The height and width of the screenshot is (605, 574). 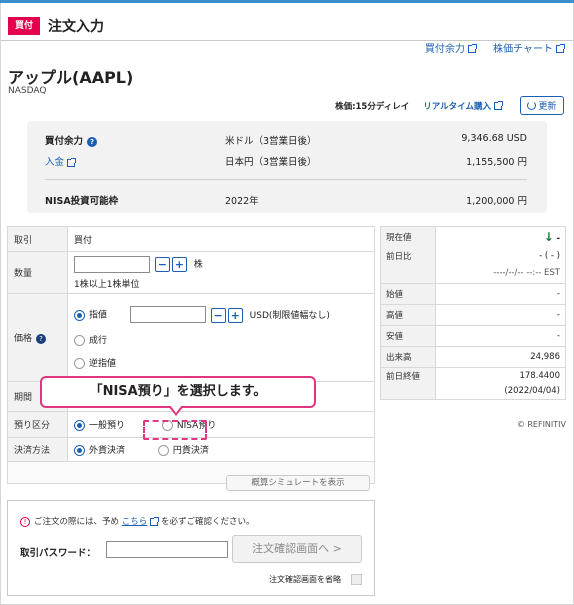 What do you see at coordinates (179, 264) in the screenshot?
I see `quantity-increment-button: +` at bounding box center [179, 264].